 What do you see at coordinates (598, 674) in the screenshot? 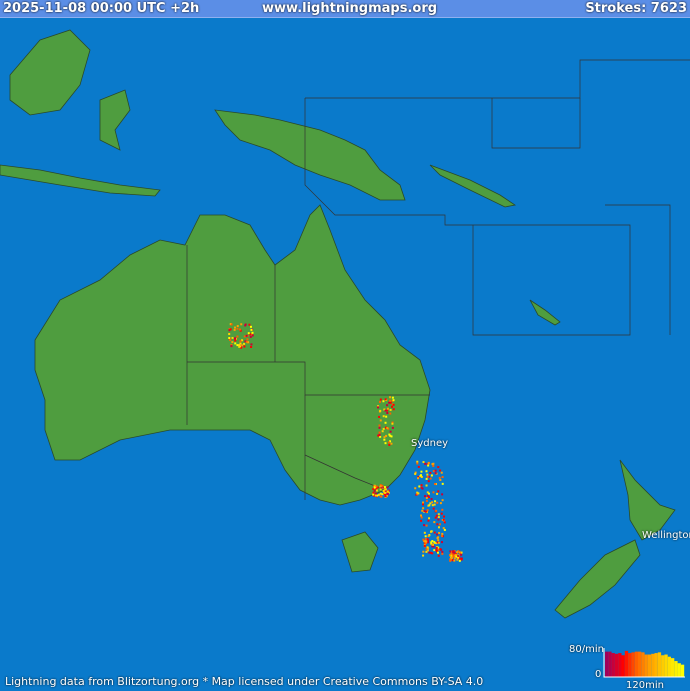
I see `legend-zero-label: 0` at bounding box center [598, 674].